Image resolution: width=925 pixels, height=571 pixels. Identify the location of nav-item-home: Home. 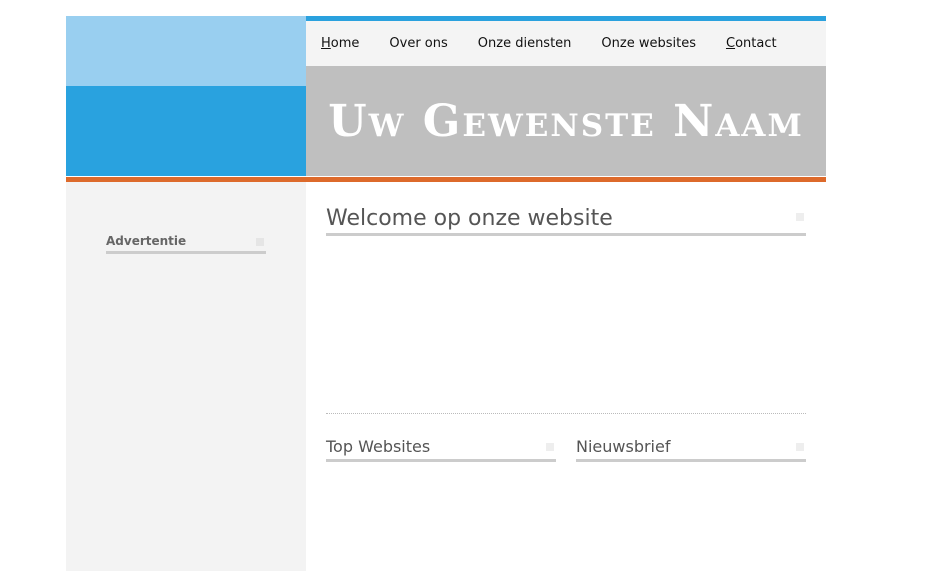
(340, 43).